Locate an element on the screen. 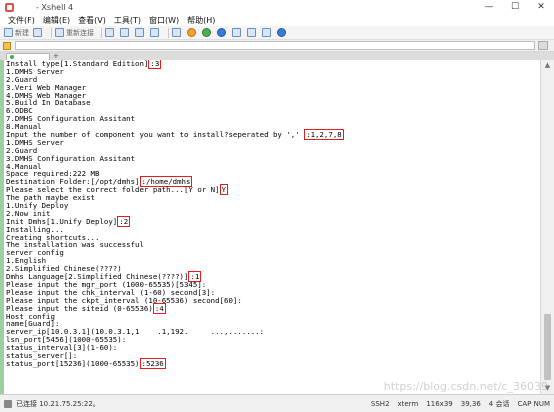 This screenshot has width=554, height=412. add-tab-button: + is located at coordinates (57, 56).